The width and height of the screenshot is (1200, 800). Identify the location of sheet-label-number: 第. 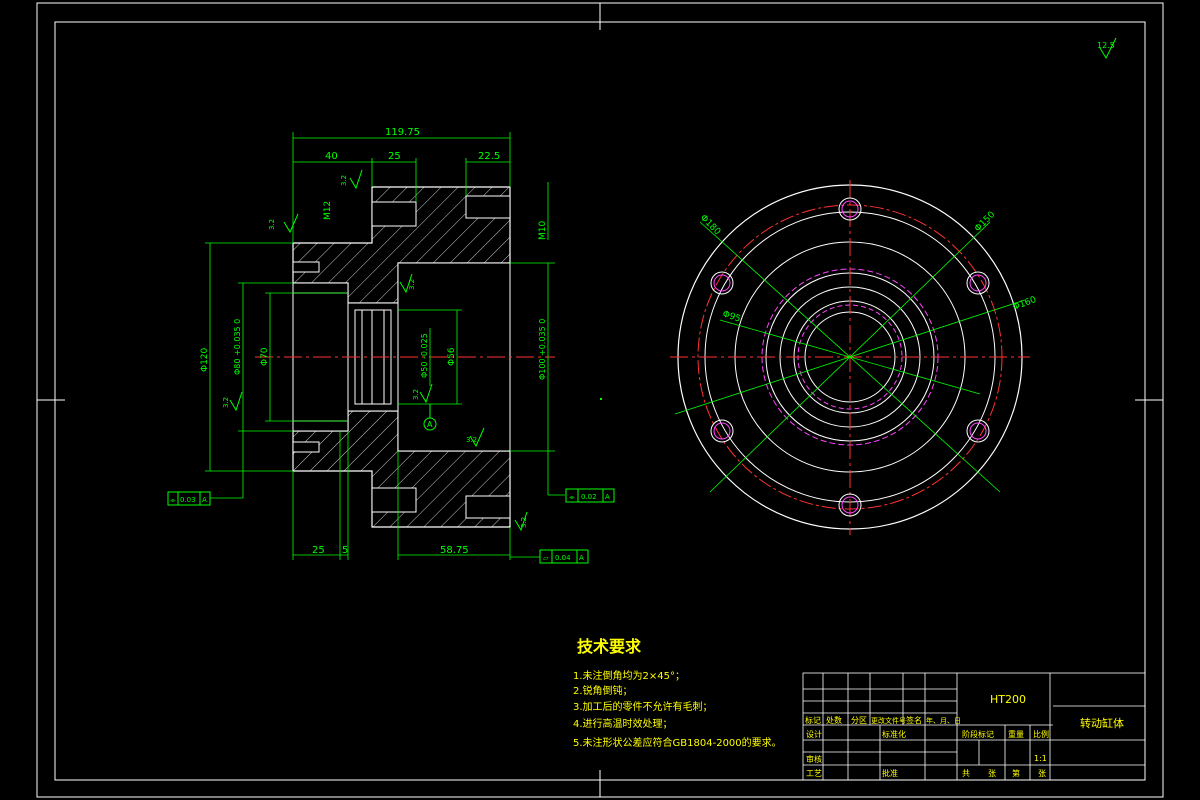
(1016, 773).